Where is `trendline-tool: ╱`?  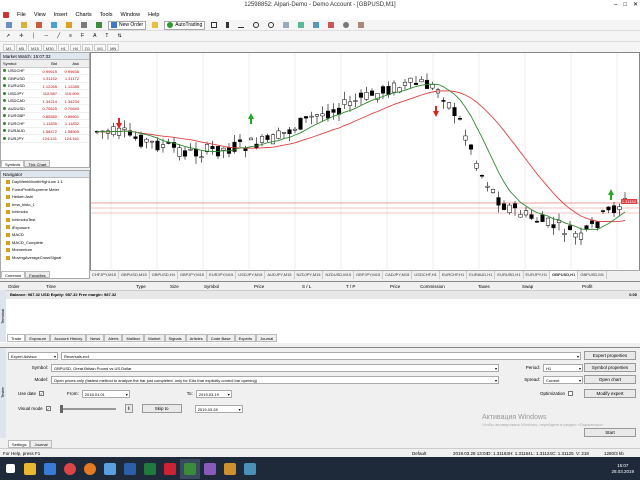 trendline-tool: ╱ is located at coordinates (58, 36).